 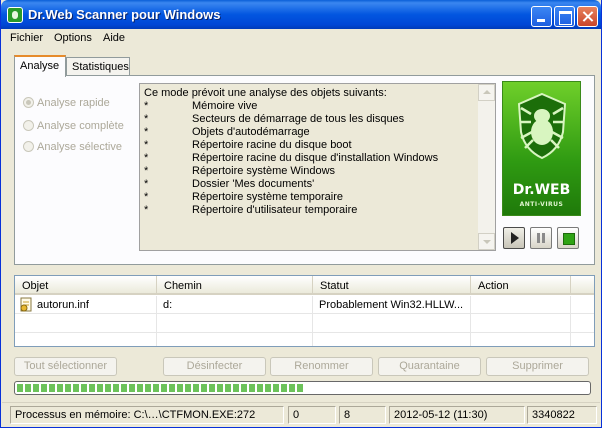 I want to click on window-title: Dr.Web Scanner pour Windows, so click(x=124, y=14).